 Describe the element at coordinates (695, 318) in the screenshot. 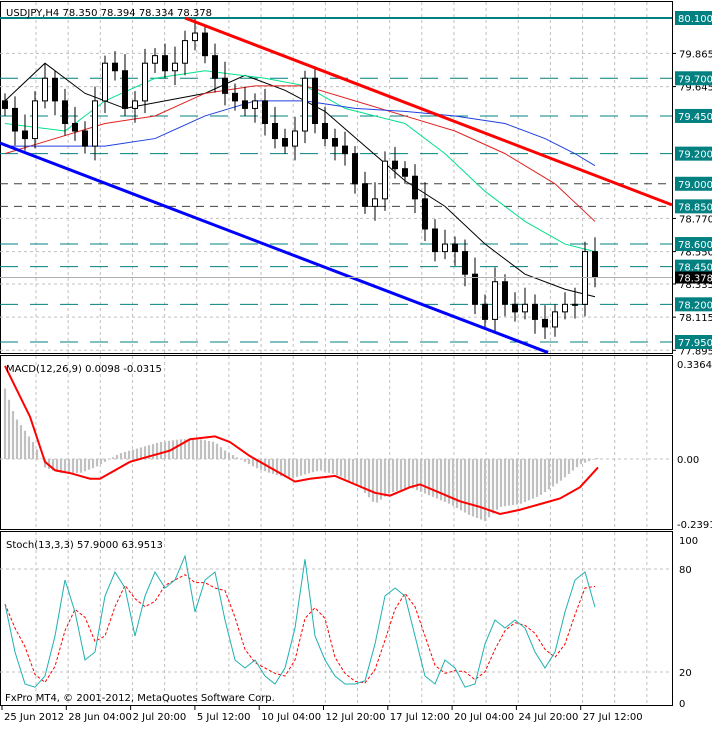

I see `price-axis-label: 78.115` at that location.